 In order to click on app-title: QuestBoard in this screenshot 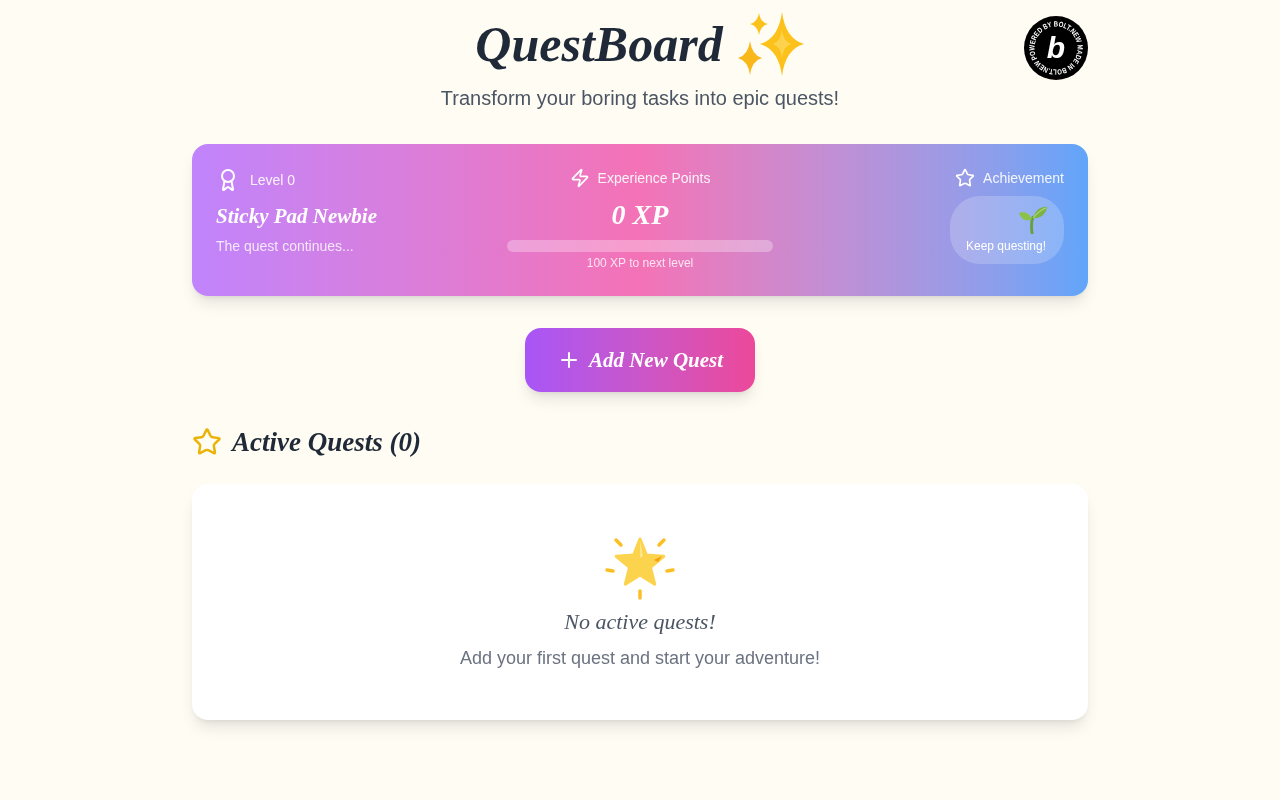, I will do `click(599, 44)`.